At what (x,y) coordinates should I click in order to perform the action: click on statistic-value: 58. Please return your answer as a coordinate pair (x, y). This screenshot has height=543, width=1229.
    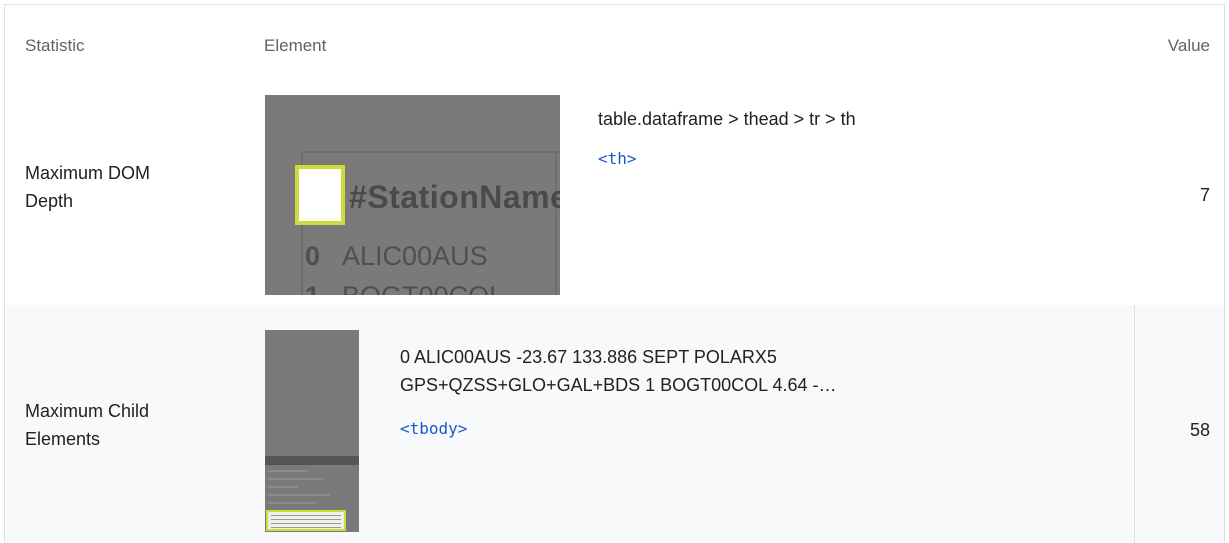
    Looking at the image, I should click on (1199, 430).